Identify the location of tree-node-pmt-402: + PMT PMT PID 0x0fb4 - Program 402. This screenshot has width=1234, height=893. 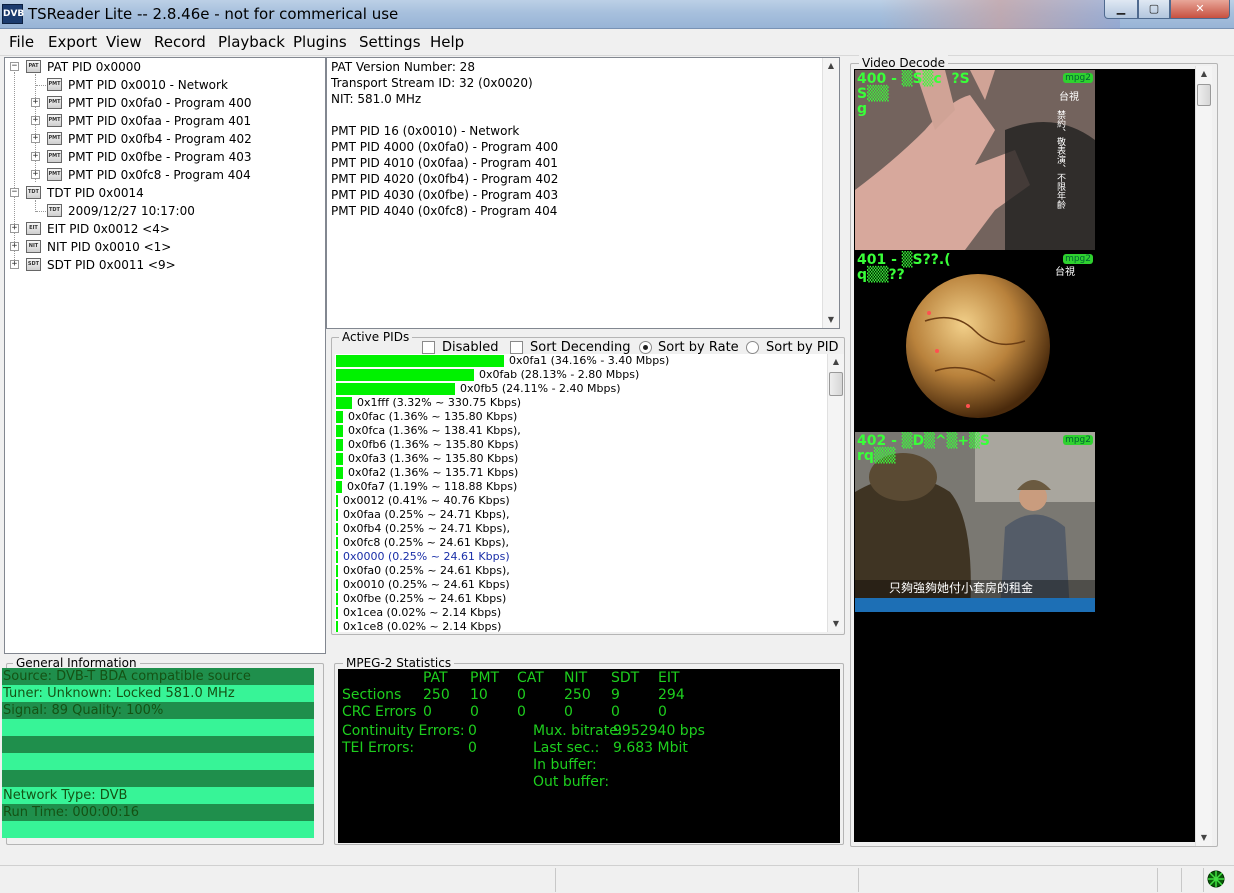
(155, 139).